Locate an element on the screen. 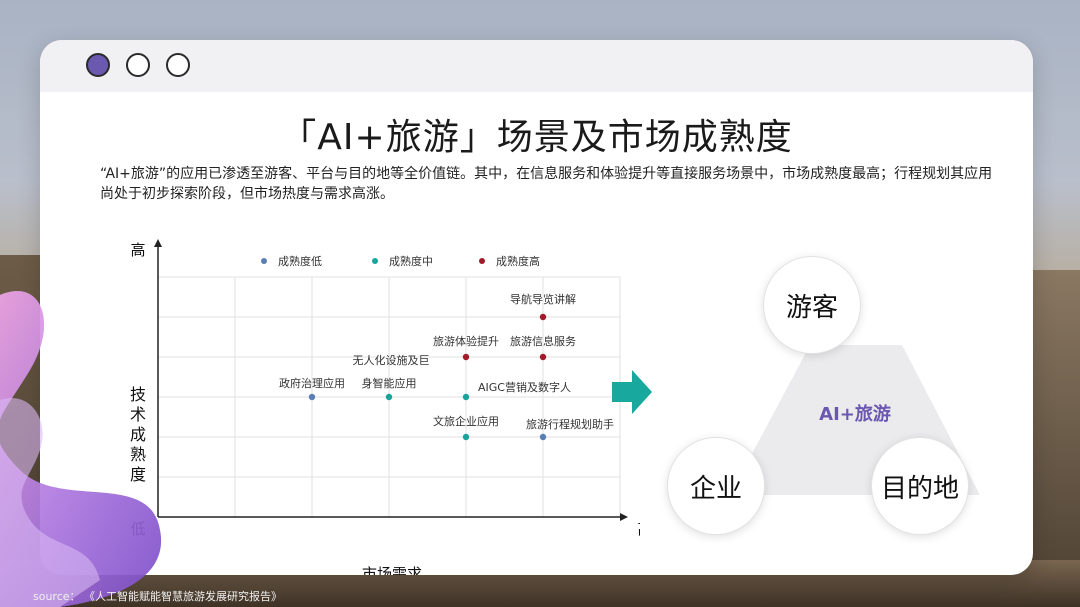 This screenshot has height=607, width=1080. data-label: 文旅企业应用 is located at coordinates (466, 421).